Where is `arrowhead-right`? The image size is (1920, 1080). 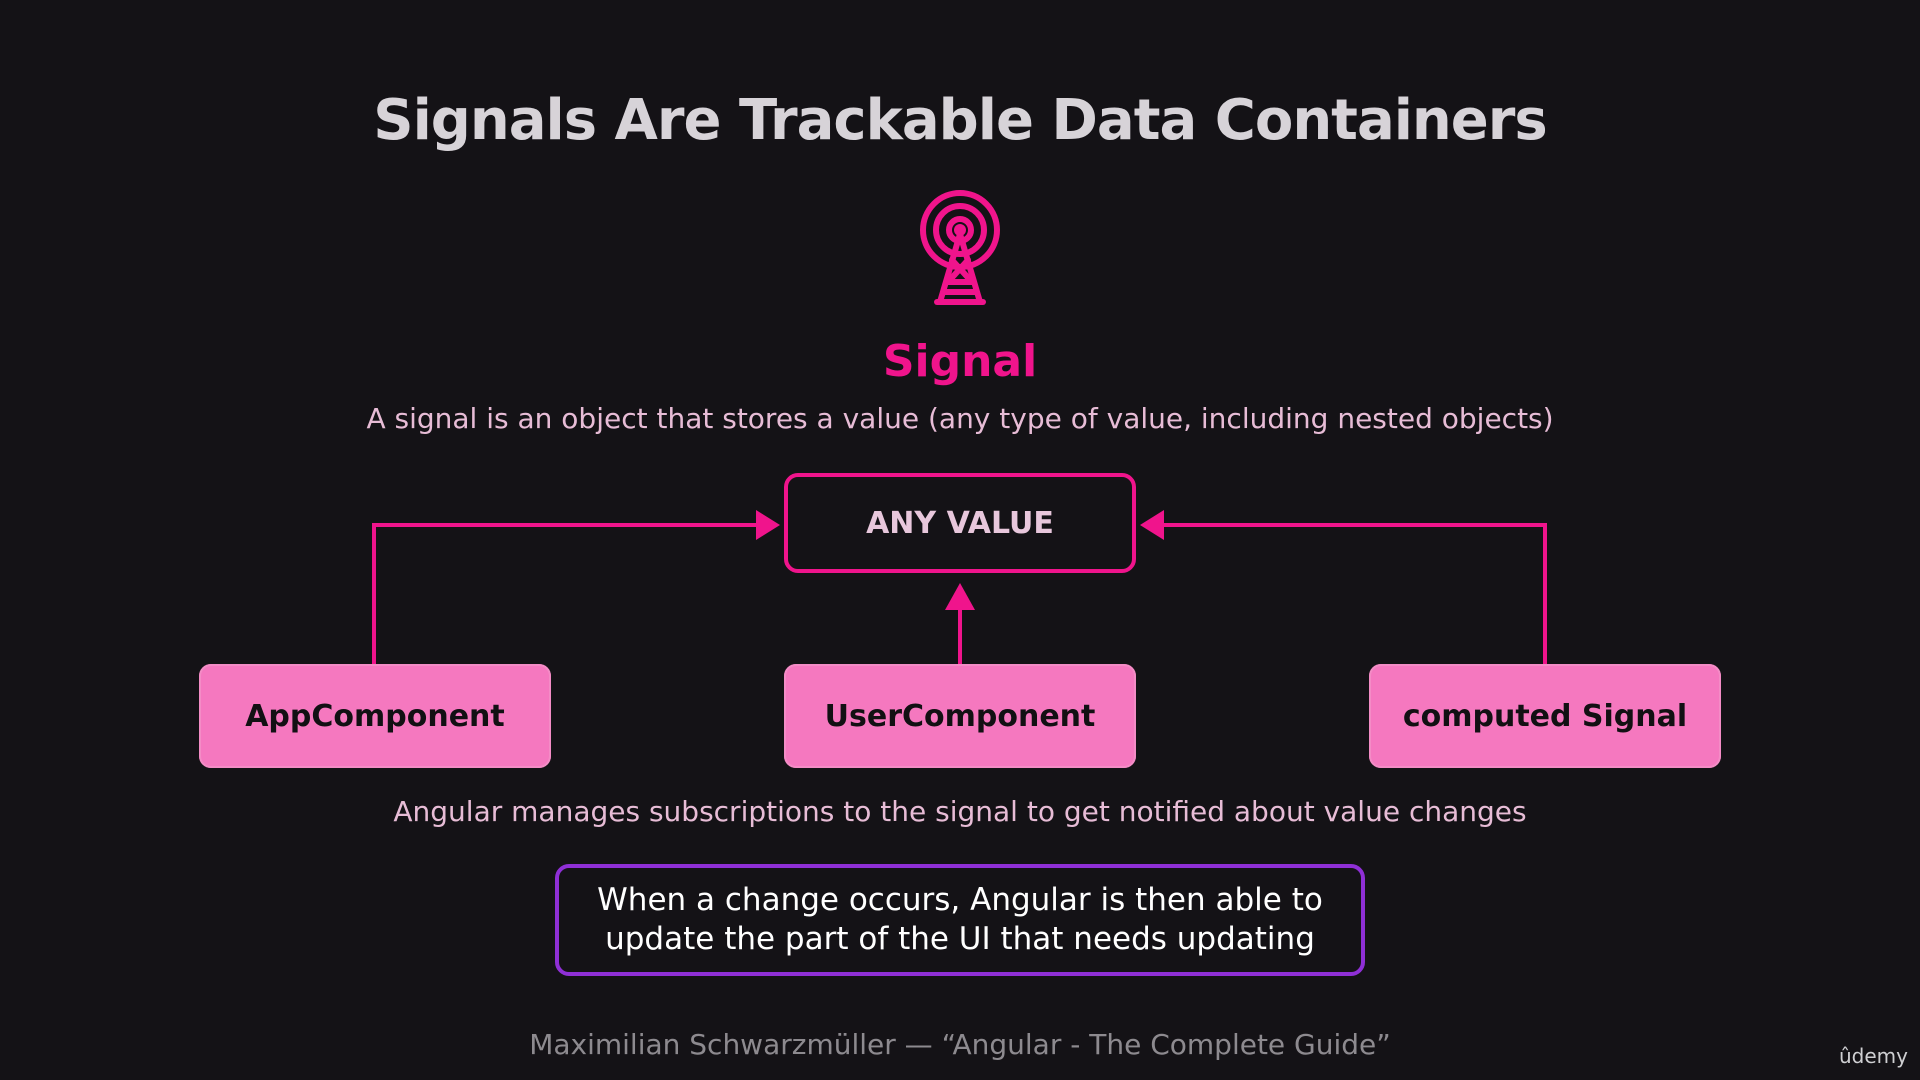 arrowhead-right is located at coordinates (1152, 525).